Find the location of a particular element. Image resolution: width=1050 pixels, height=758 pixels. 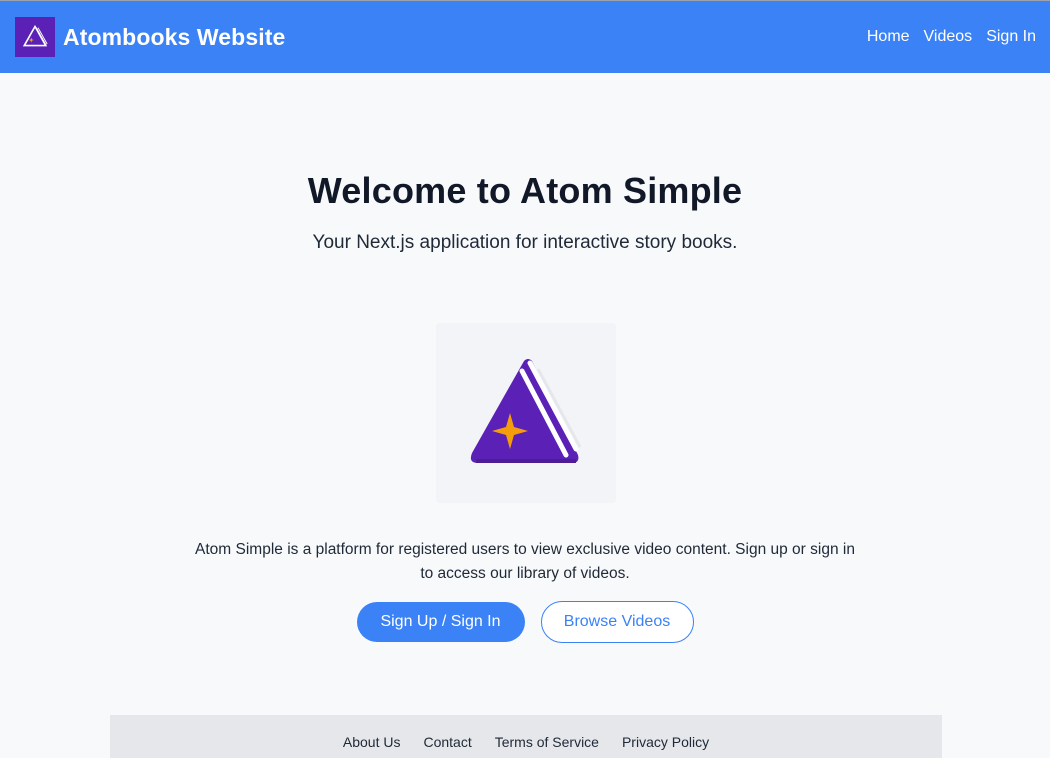

top-navbar: Atombooks Website Home Videos Sign In is located at coordinates (525, 36).